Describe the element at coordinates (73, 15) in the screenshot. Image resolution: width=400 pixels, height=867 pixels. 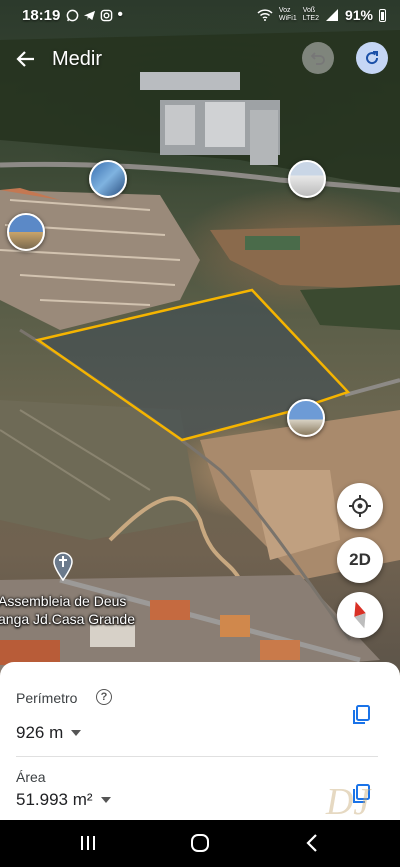
I see `whatsapp-icon` at that location.